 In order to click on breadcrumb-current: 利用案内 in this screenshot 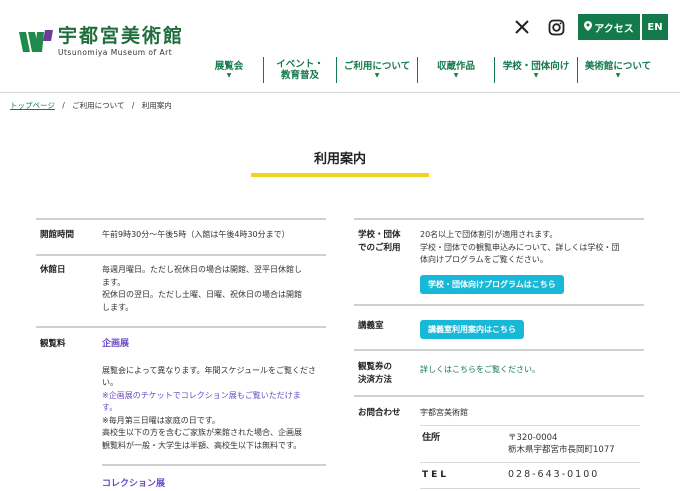, I will do `click(156, 105)`.